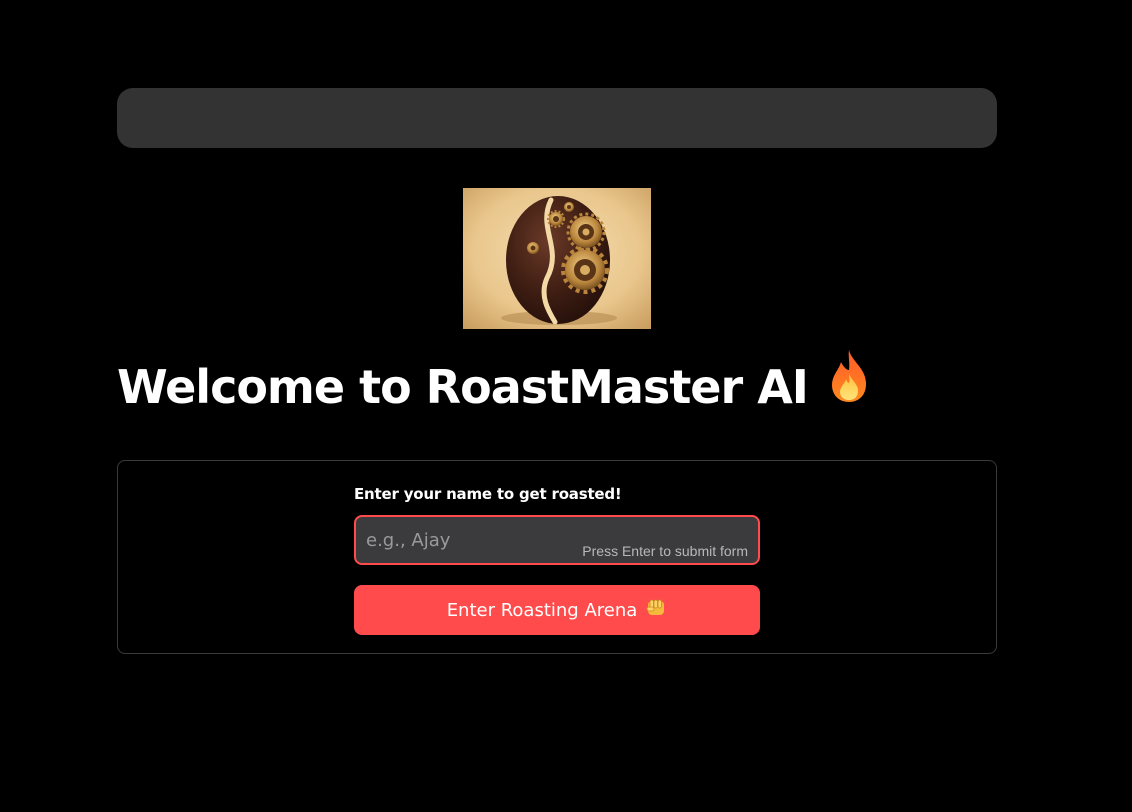 The height and width of the screenshot is (812, 1132). I want to click on fire-icon, so click(849, 385).